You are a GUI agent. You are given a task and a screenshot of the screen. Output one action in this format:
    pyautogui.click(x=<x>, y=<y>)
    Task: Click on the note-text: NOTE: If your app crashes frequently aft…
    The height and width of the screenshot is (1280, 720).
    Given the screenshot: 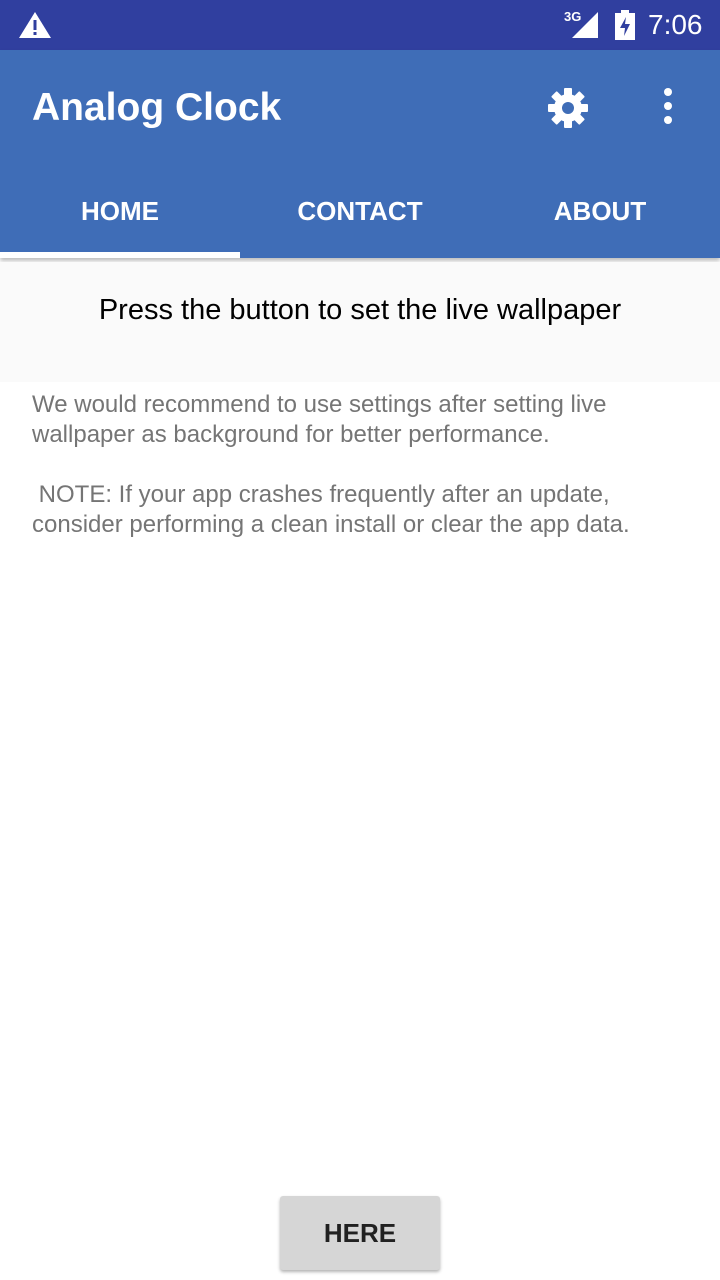 What is the action you would take?
    pyautogui.click(x=331, y=509)
    